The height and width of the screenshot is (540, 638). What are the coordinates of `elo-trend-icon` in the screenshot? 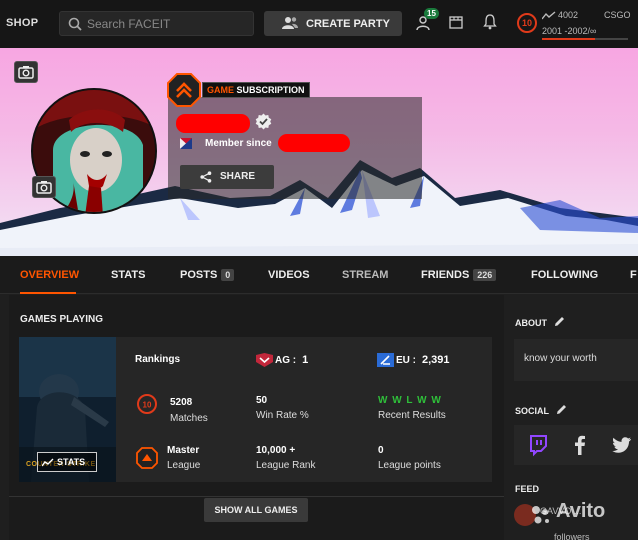 It's located at (549, 15).